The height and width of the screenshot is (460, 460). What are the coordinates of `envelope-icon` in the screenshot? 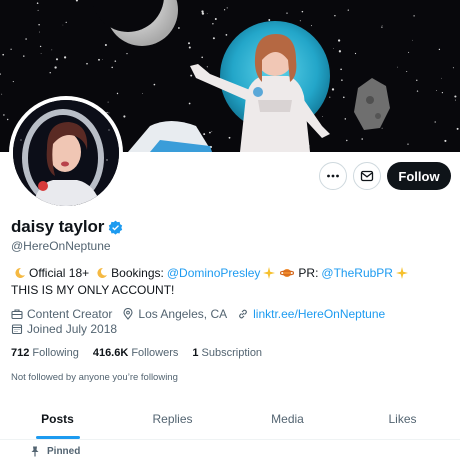 It's located at (367, 176).